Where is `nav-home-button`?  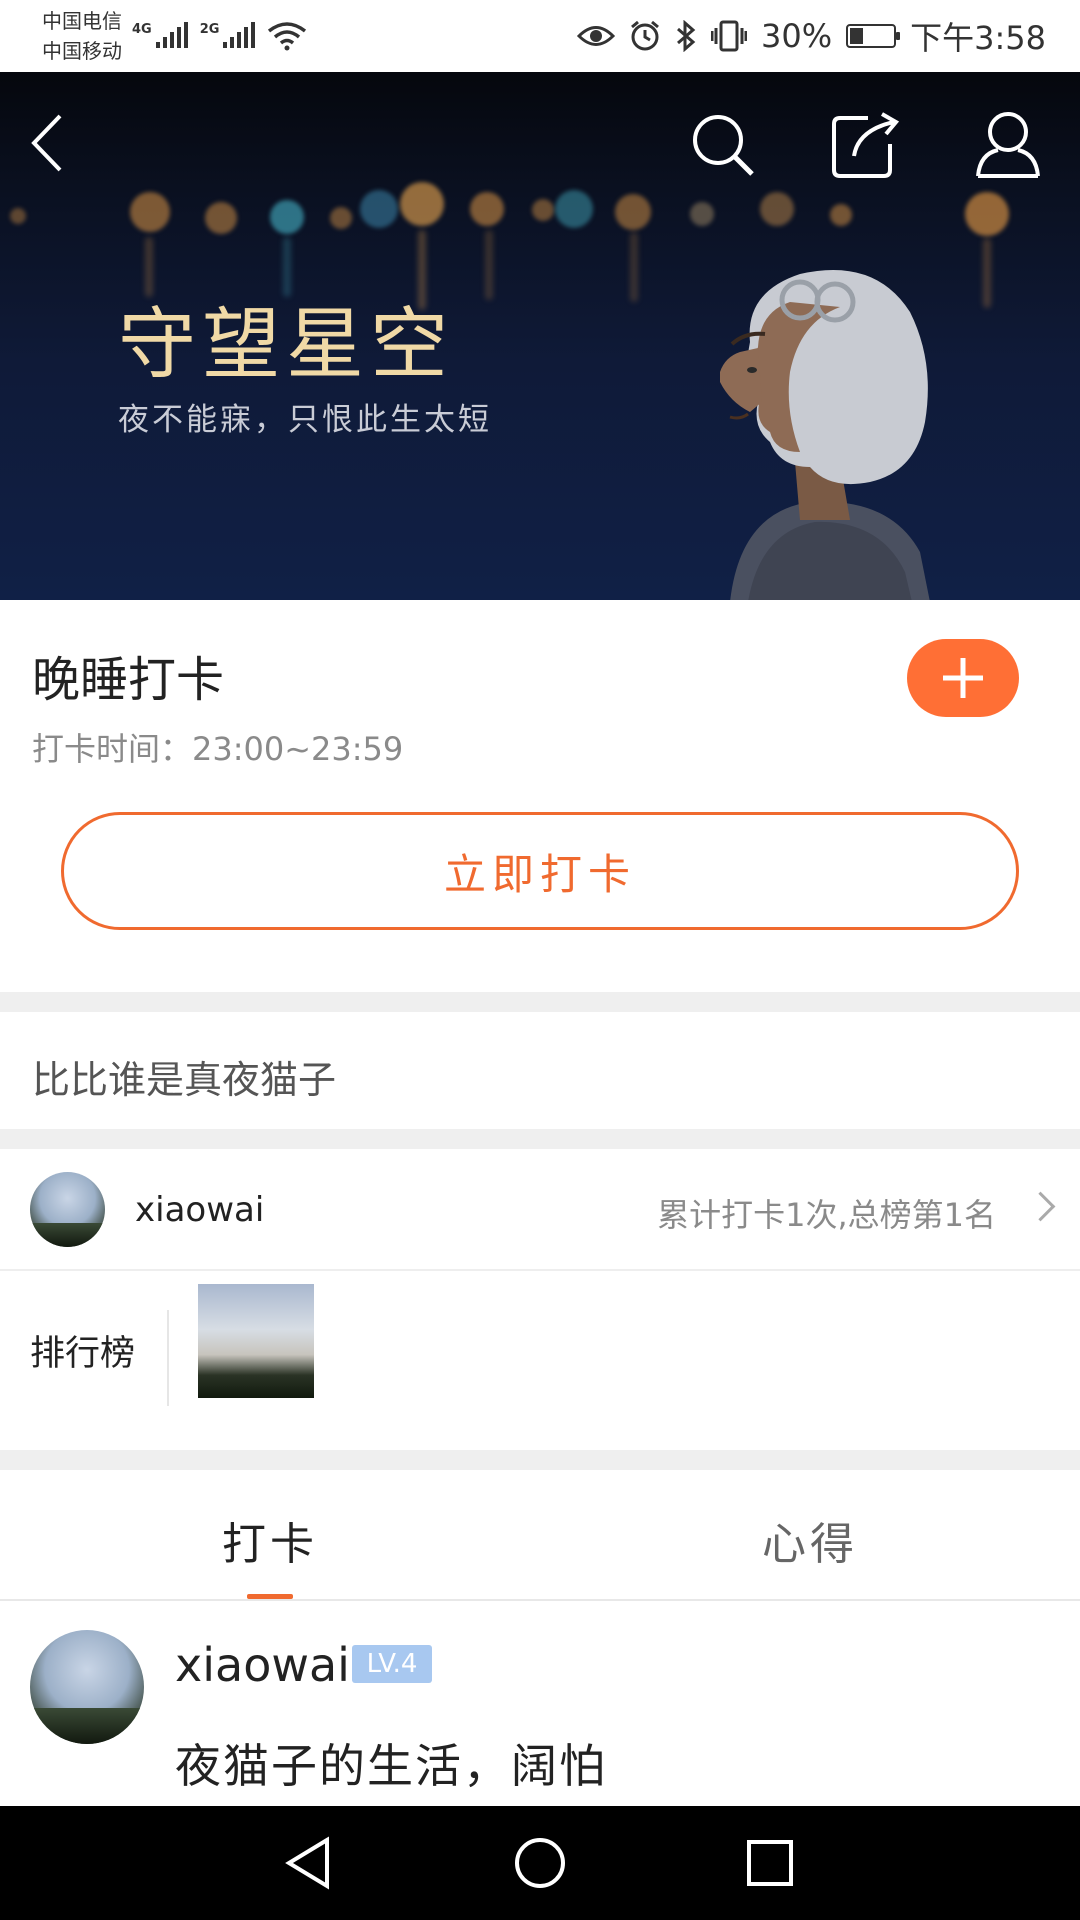 nav-home-button is located at coordinates (540, 1863).